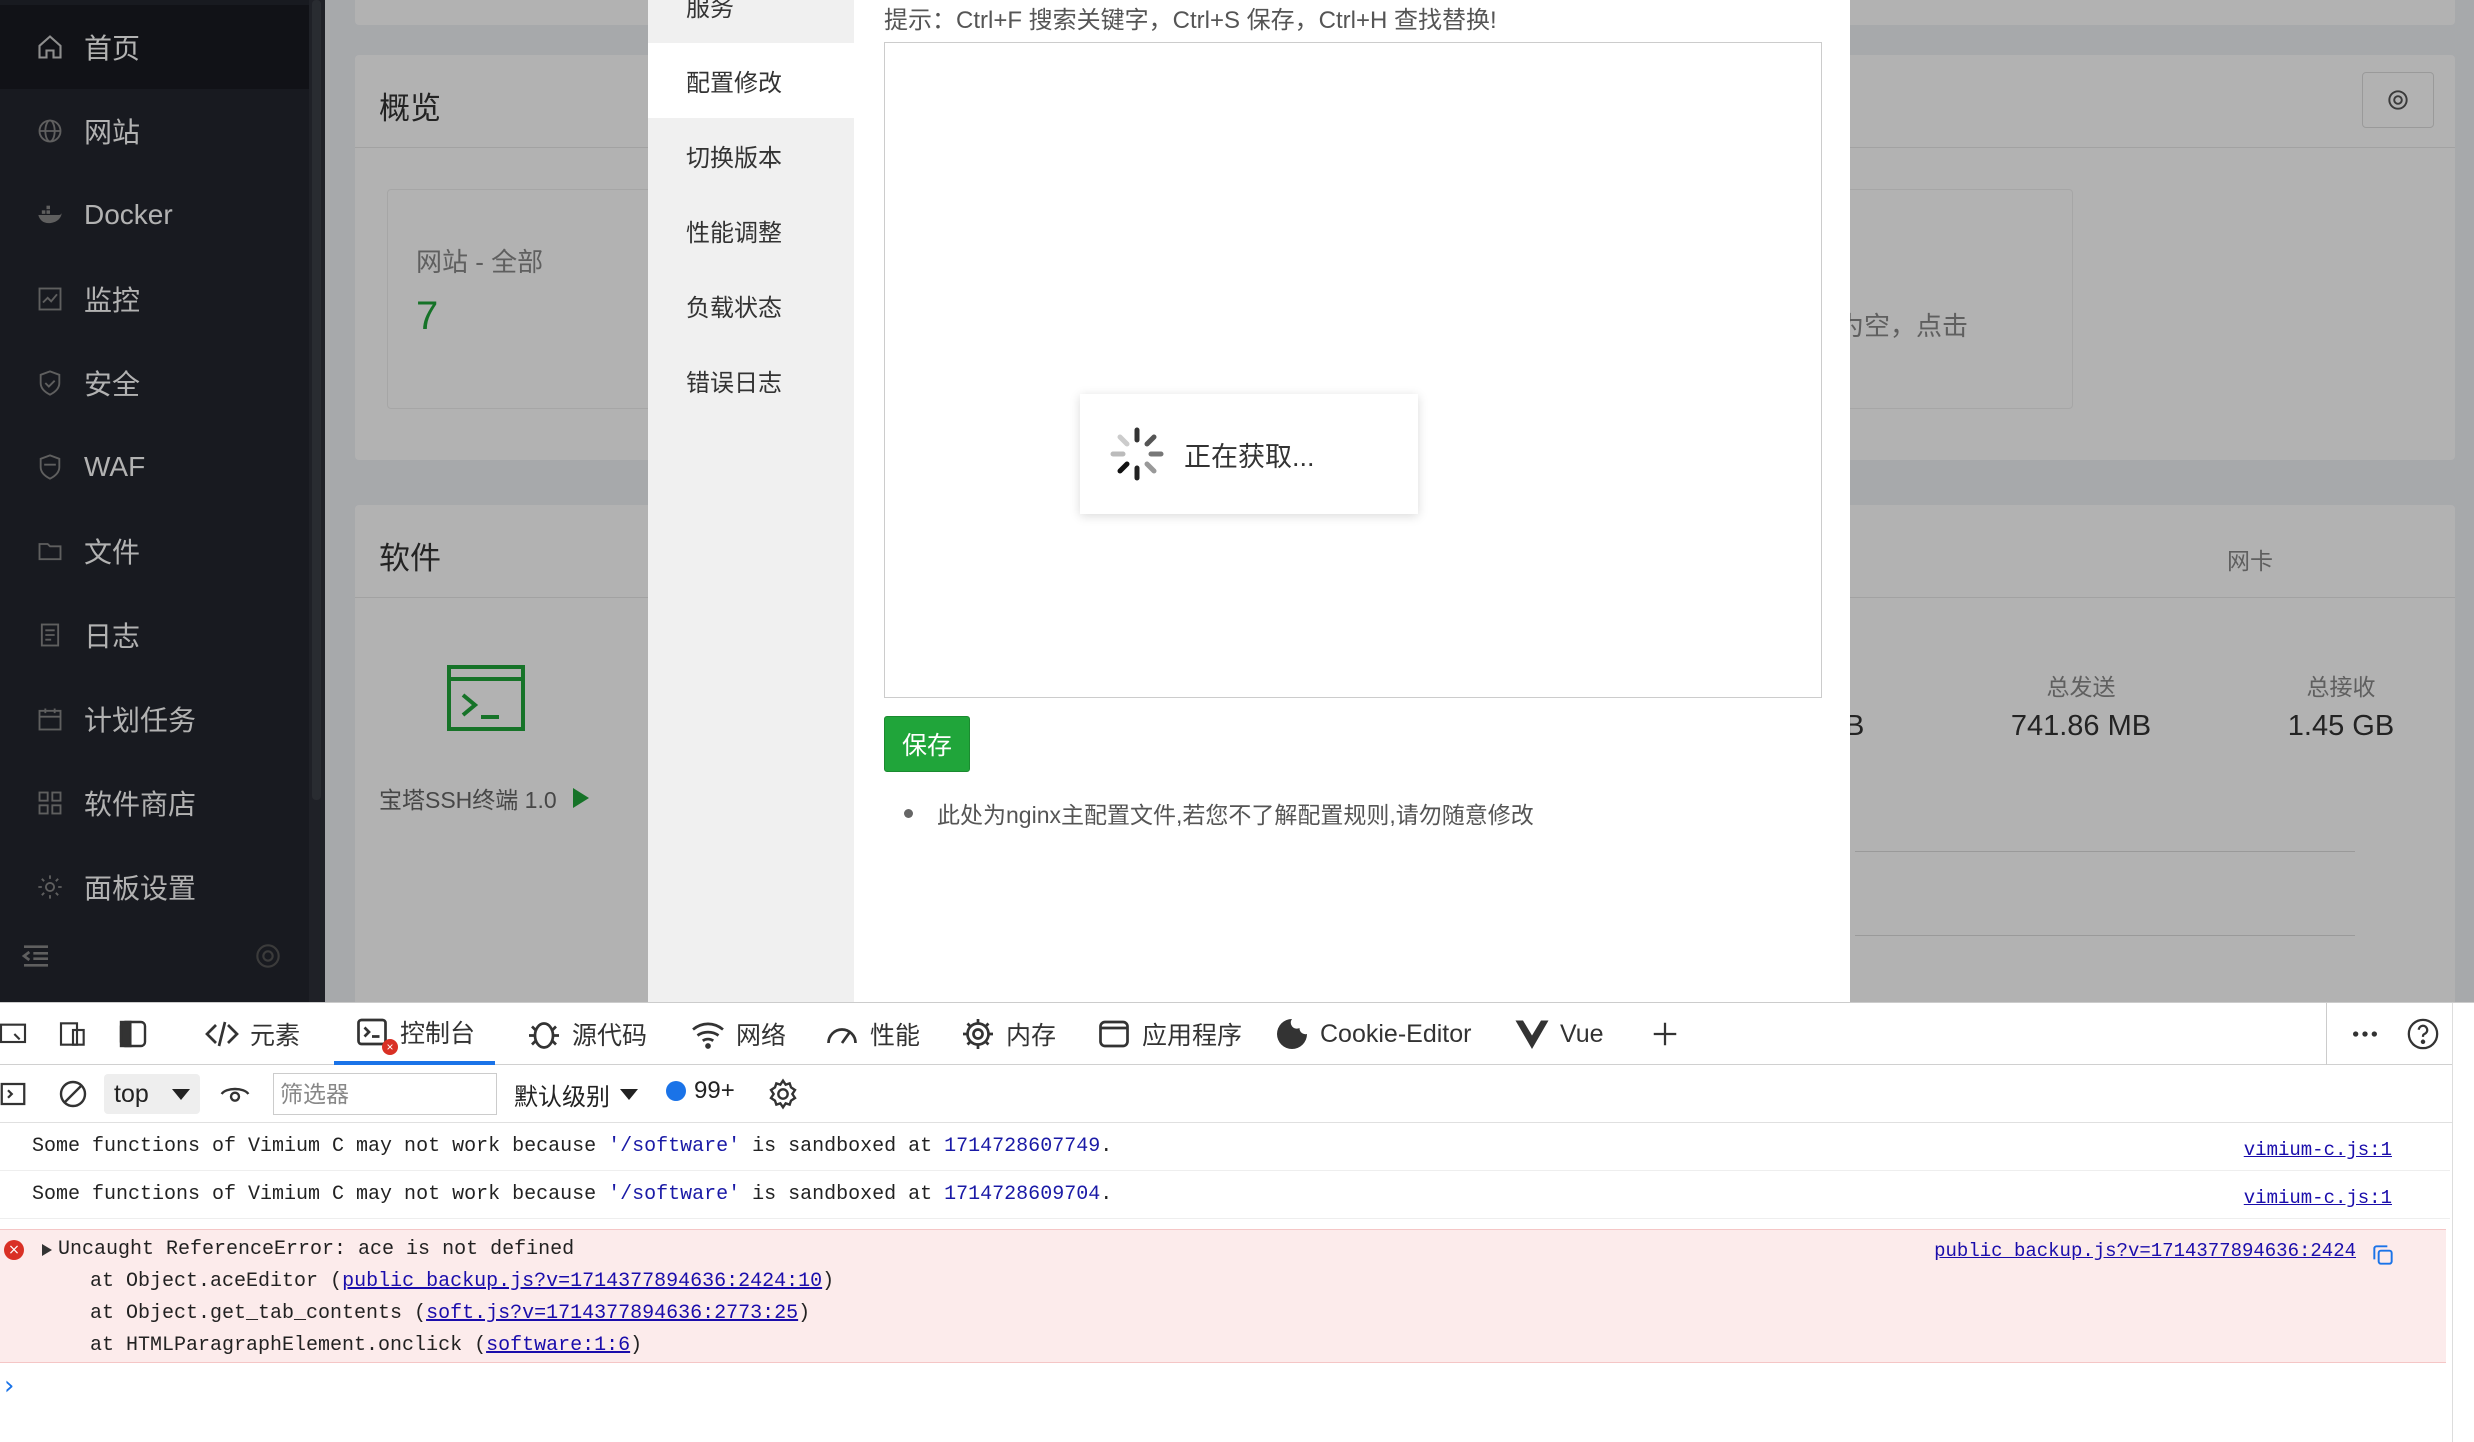  What do you see at coordinates (714, 1090) in the screenshot?
I see `message-count-value: 99+` at bounding box center [714, 1090].